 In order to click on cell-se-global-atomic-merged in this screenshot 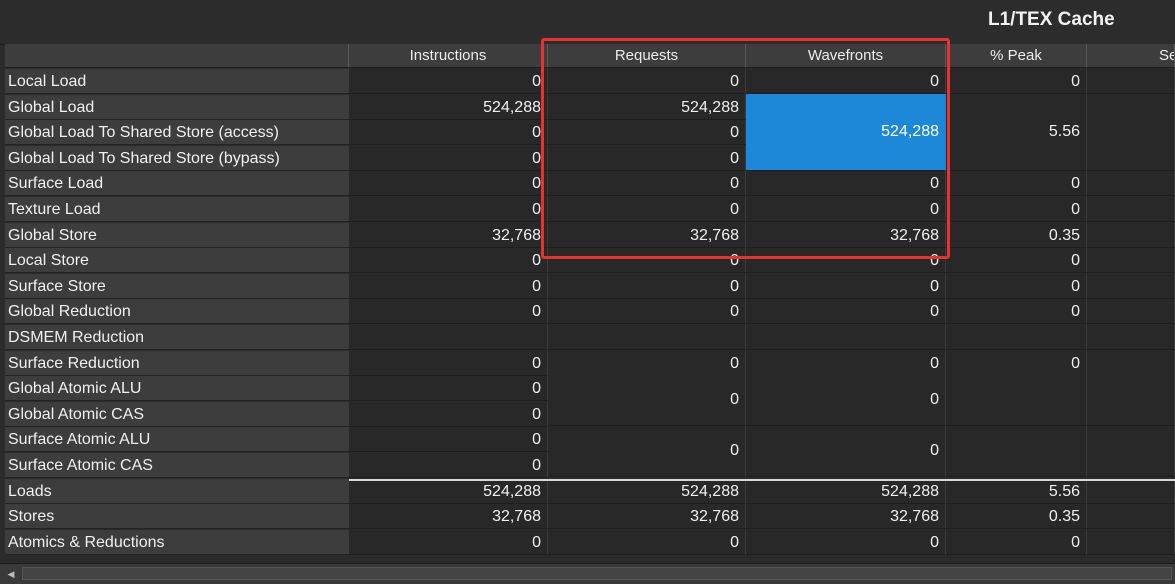, I will do `click(1131, 400)`.